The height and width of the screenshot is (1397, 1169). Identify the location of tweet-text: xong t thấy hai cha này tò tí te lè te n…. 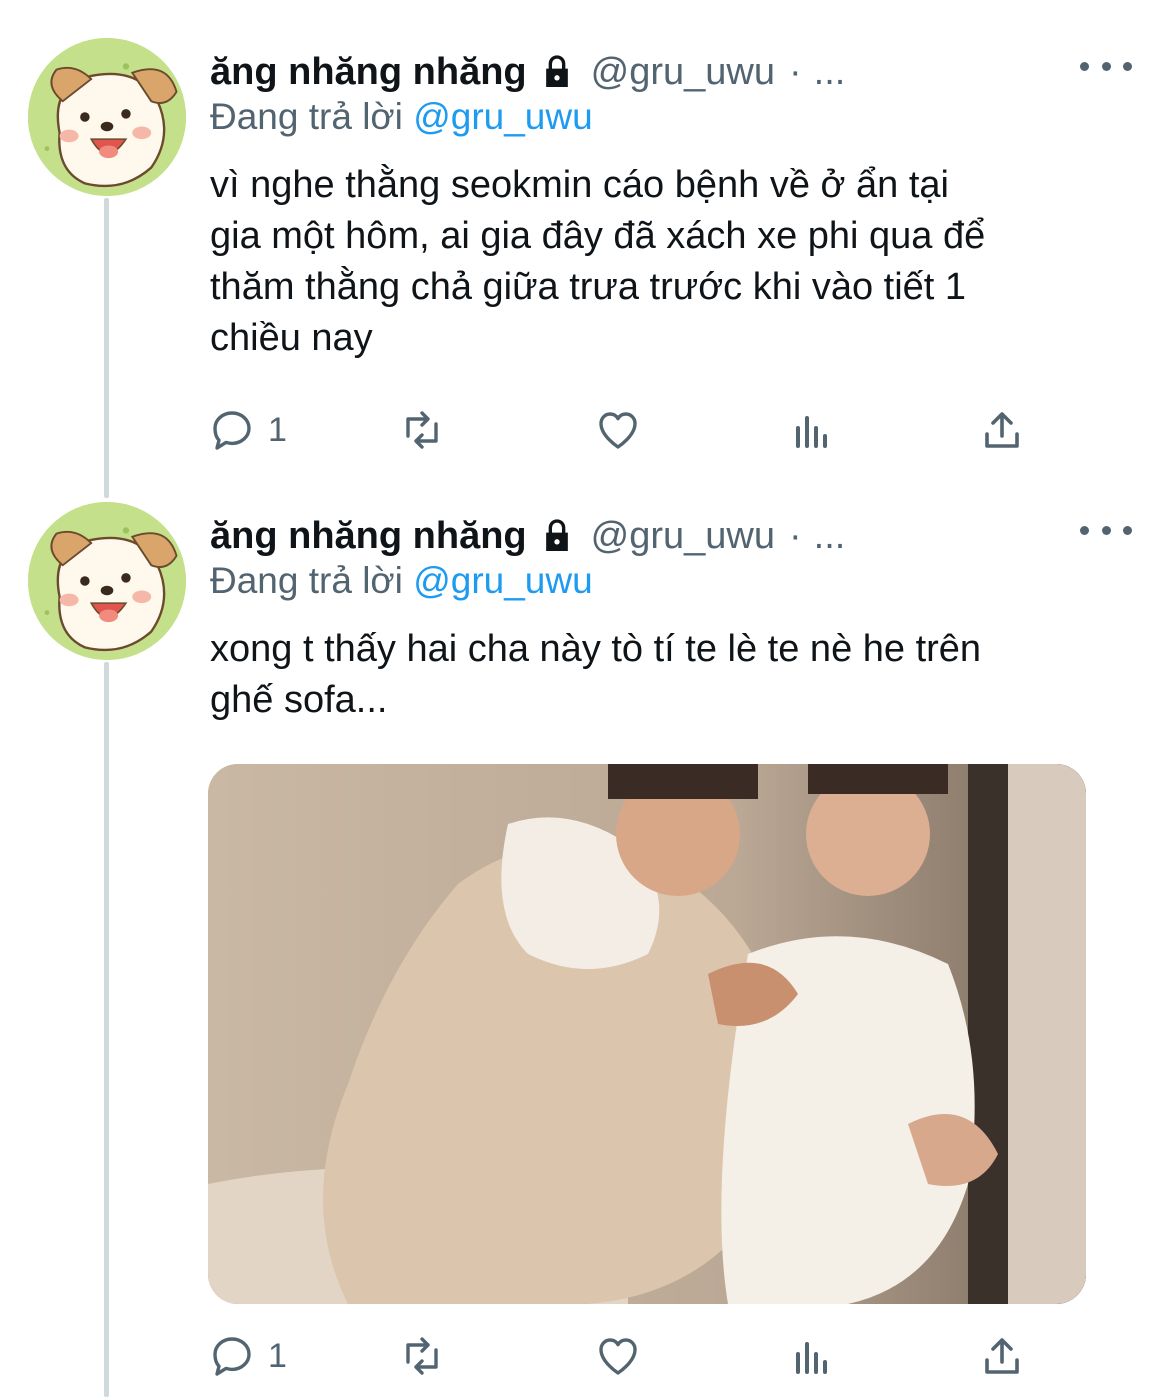
(596, 674).